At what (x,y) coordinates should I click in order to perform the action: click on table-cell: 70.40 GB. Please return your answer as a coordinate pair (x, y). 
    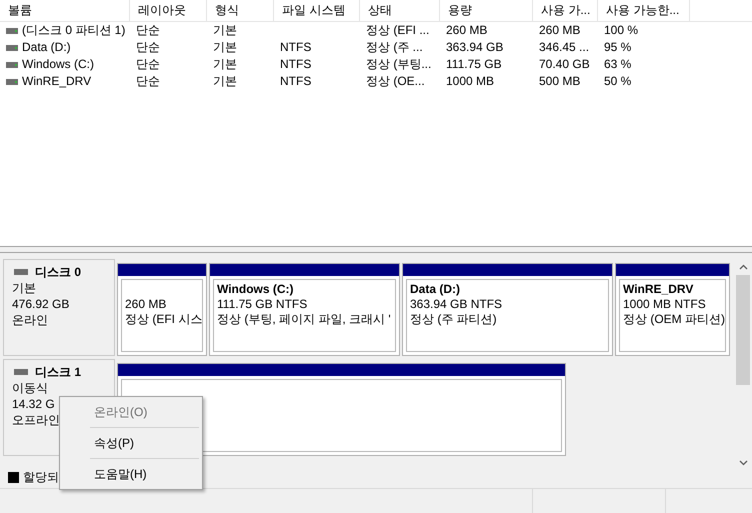
    Looking at the image, I should click on (564, 64).